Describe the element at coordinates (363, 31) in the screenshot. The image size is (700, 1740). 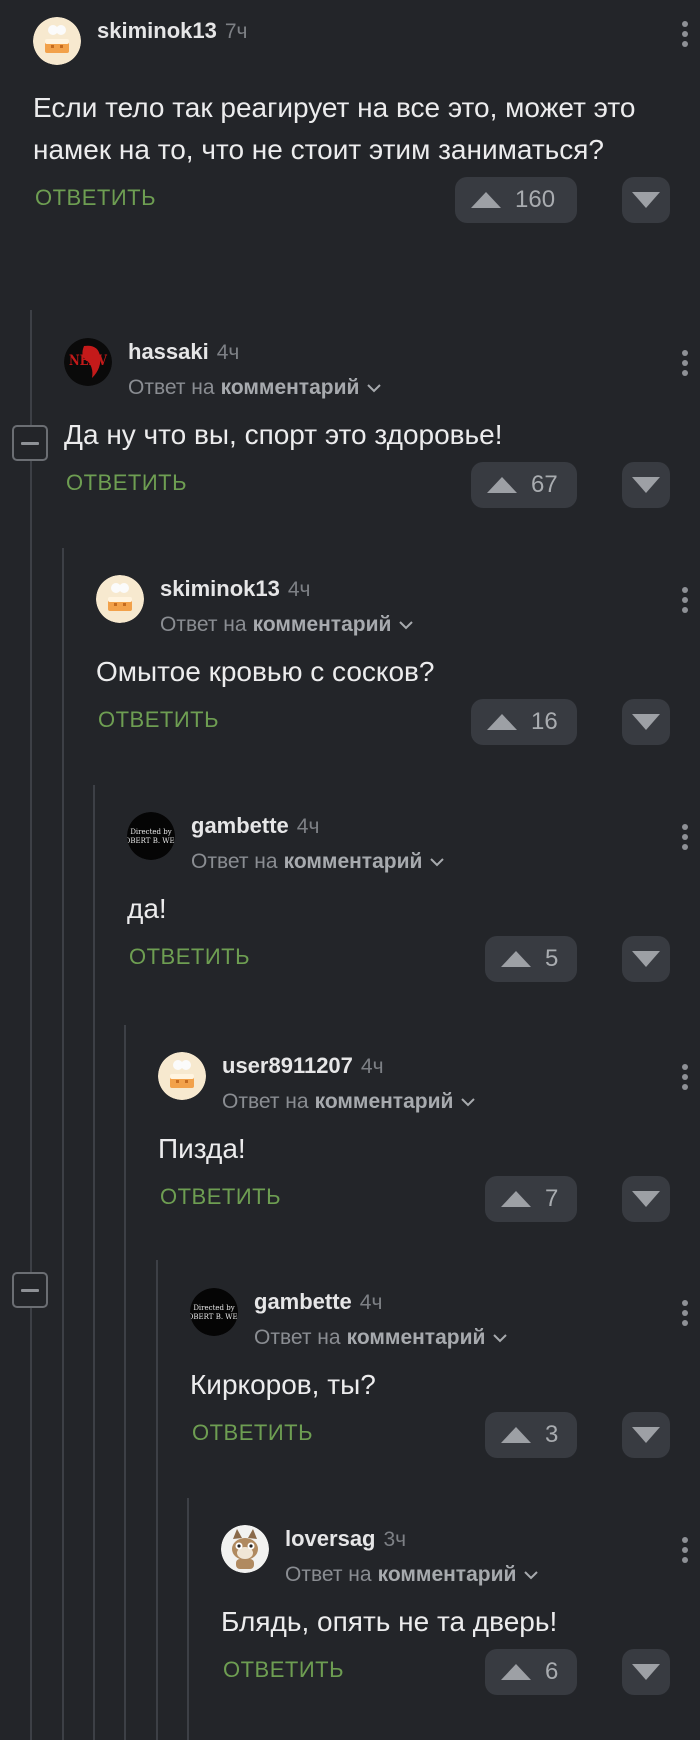
I see `username-row: skiminok13 7ч` at that location.